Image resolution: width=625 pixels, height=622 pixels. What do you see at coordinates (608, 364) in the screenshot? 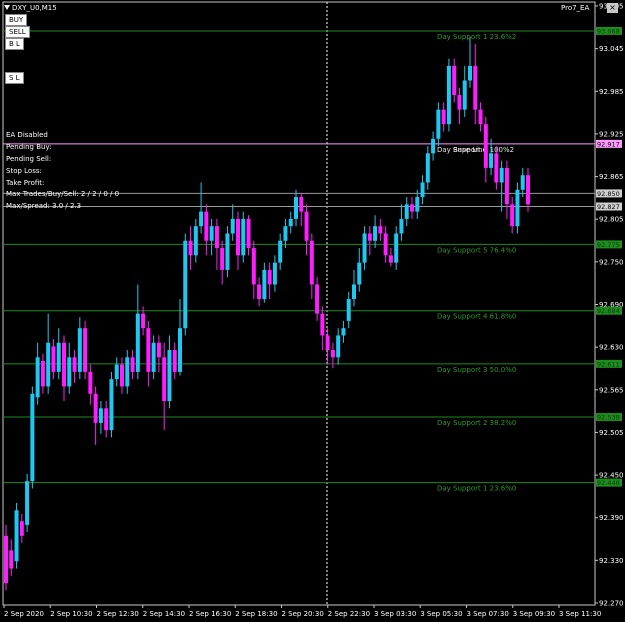
I see `level-price-tag-text: 92.611` at bounding box center [608, 364].